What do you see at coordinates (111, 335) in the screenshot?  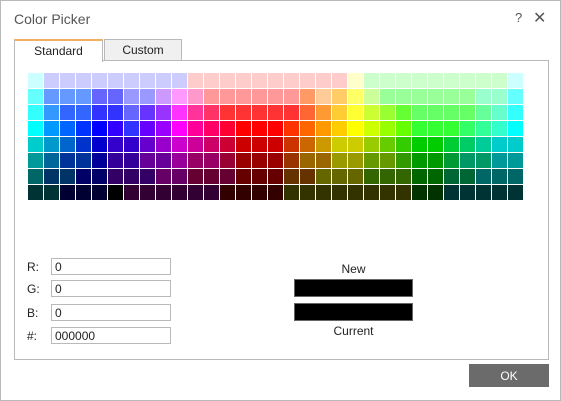 I see `hex-input` at bounding box center [111, 335].